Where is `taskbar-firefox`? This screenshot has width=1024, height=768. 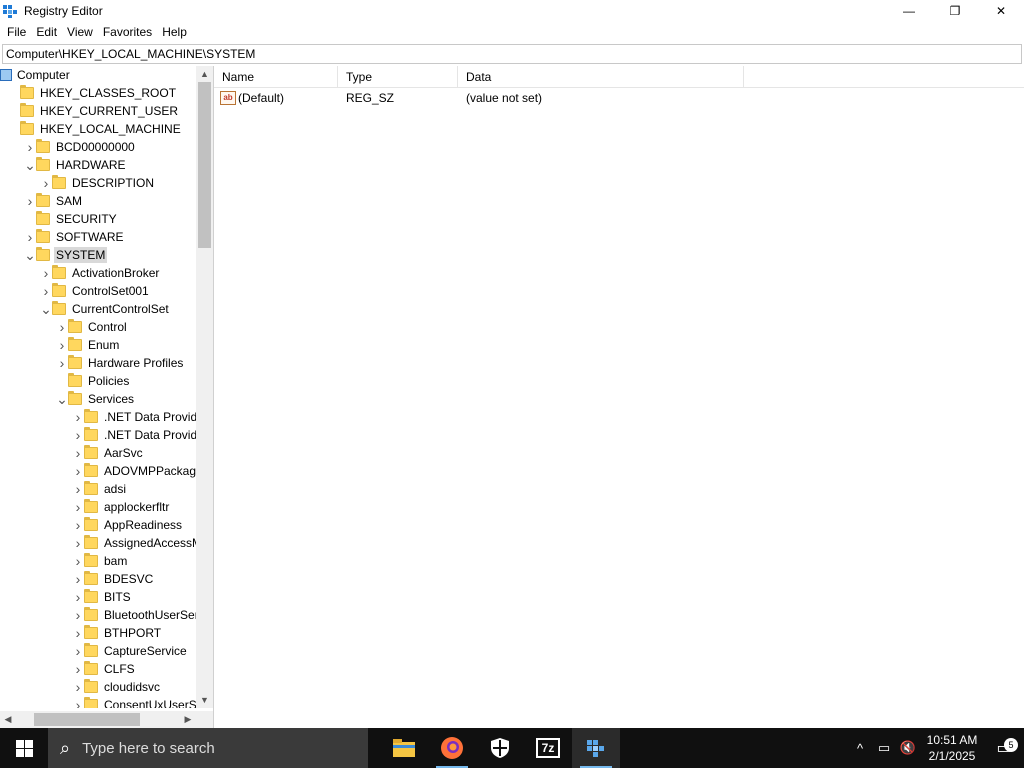
taskbar-firefox is located at coordinates (452, 748).